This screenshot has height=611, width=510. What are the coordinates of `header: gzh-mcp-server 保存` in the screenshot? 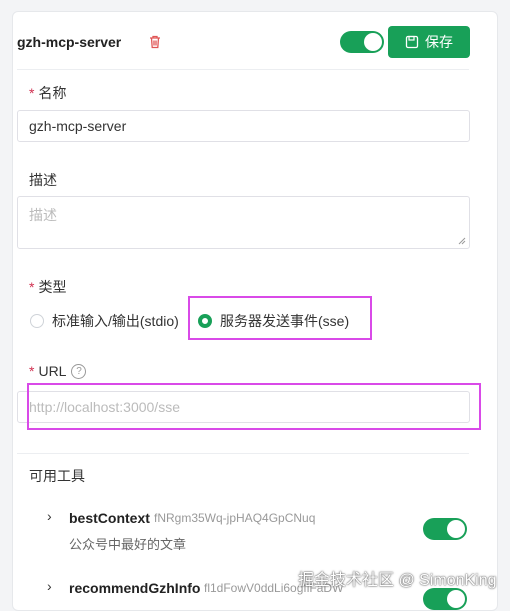 It's located at (247, 42).